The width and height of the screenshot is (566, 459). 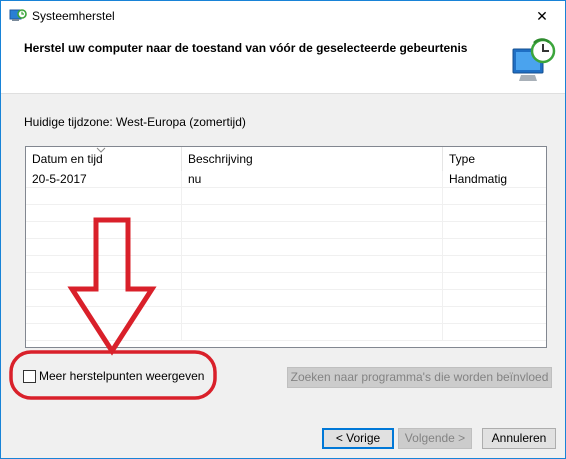 What do you see at coordinates (104, 159) in the screenshot?
I see `column-header-date: Datum en tijd` at bounding box center [104, 159].